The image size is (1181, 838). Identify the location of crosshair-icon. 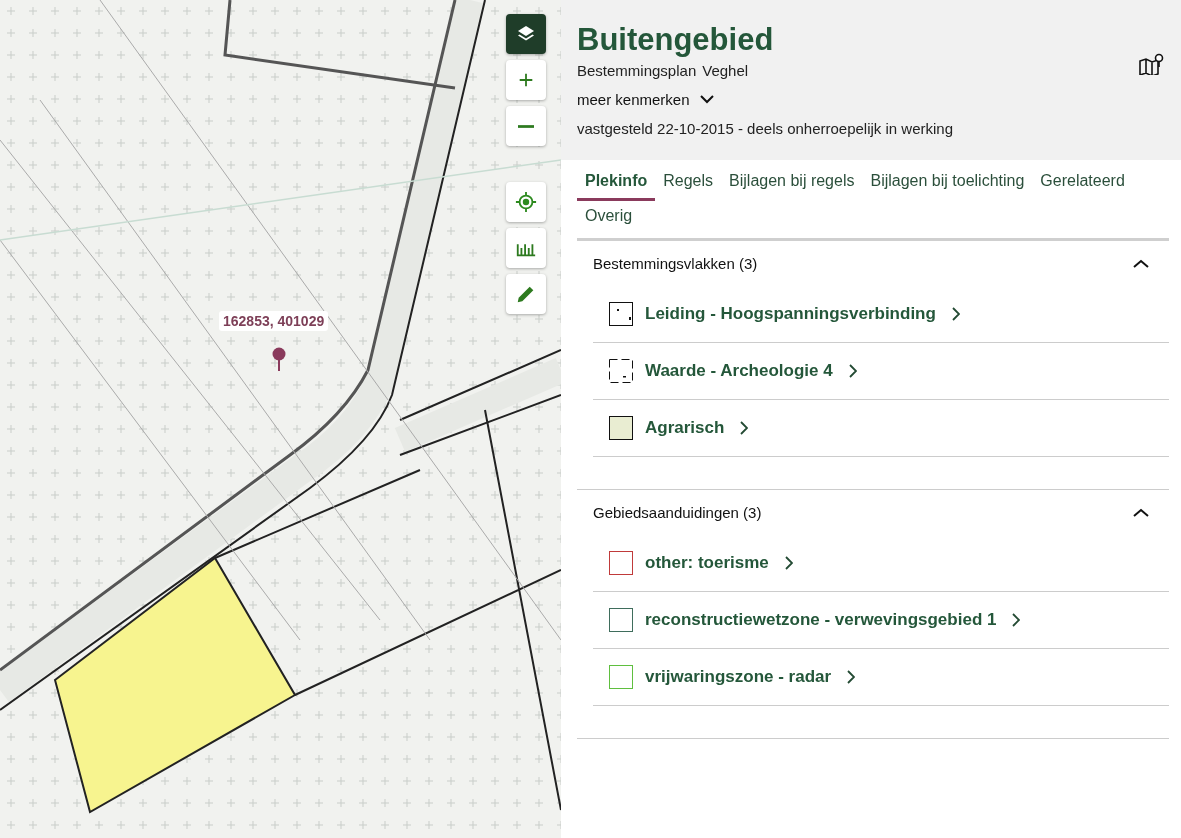
(526, 202).